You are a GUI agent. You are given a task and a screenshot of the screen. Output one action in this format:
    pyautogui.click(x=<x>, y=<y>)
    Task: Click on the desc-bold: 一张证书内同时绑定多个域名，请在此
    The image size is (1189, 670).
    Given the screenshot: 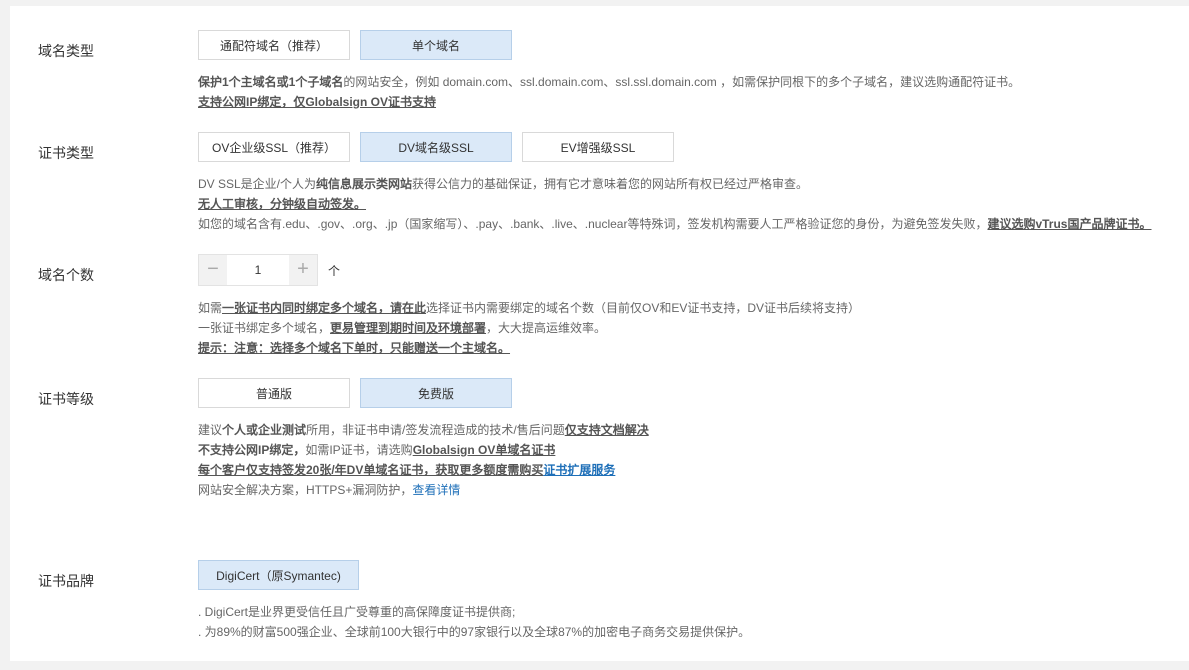 What is the action you would take?
    pyautogui.click(x=324, y=308)
    